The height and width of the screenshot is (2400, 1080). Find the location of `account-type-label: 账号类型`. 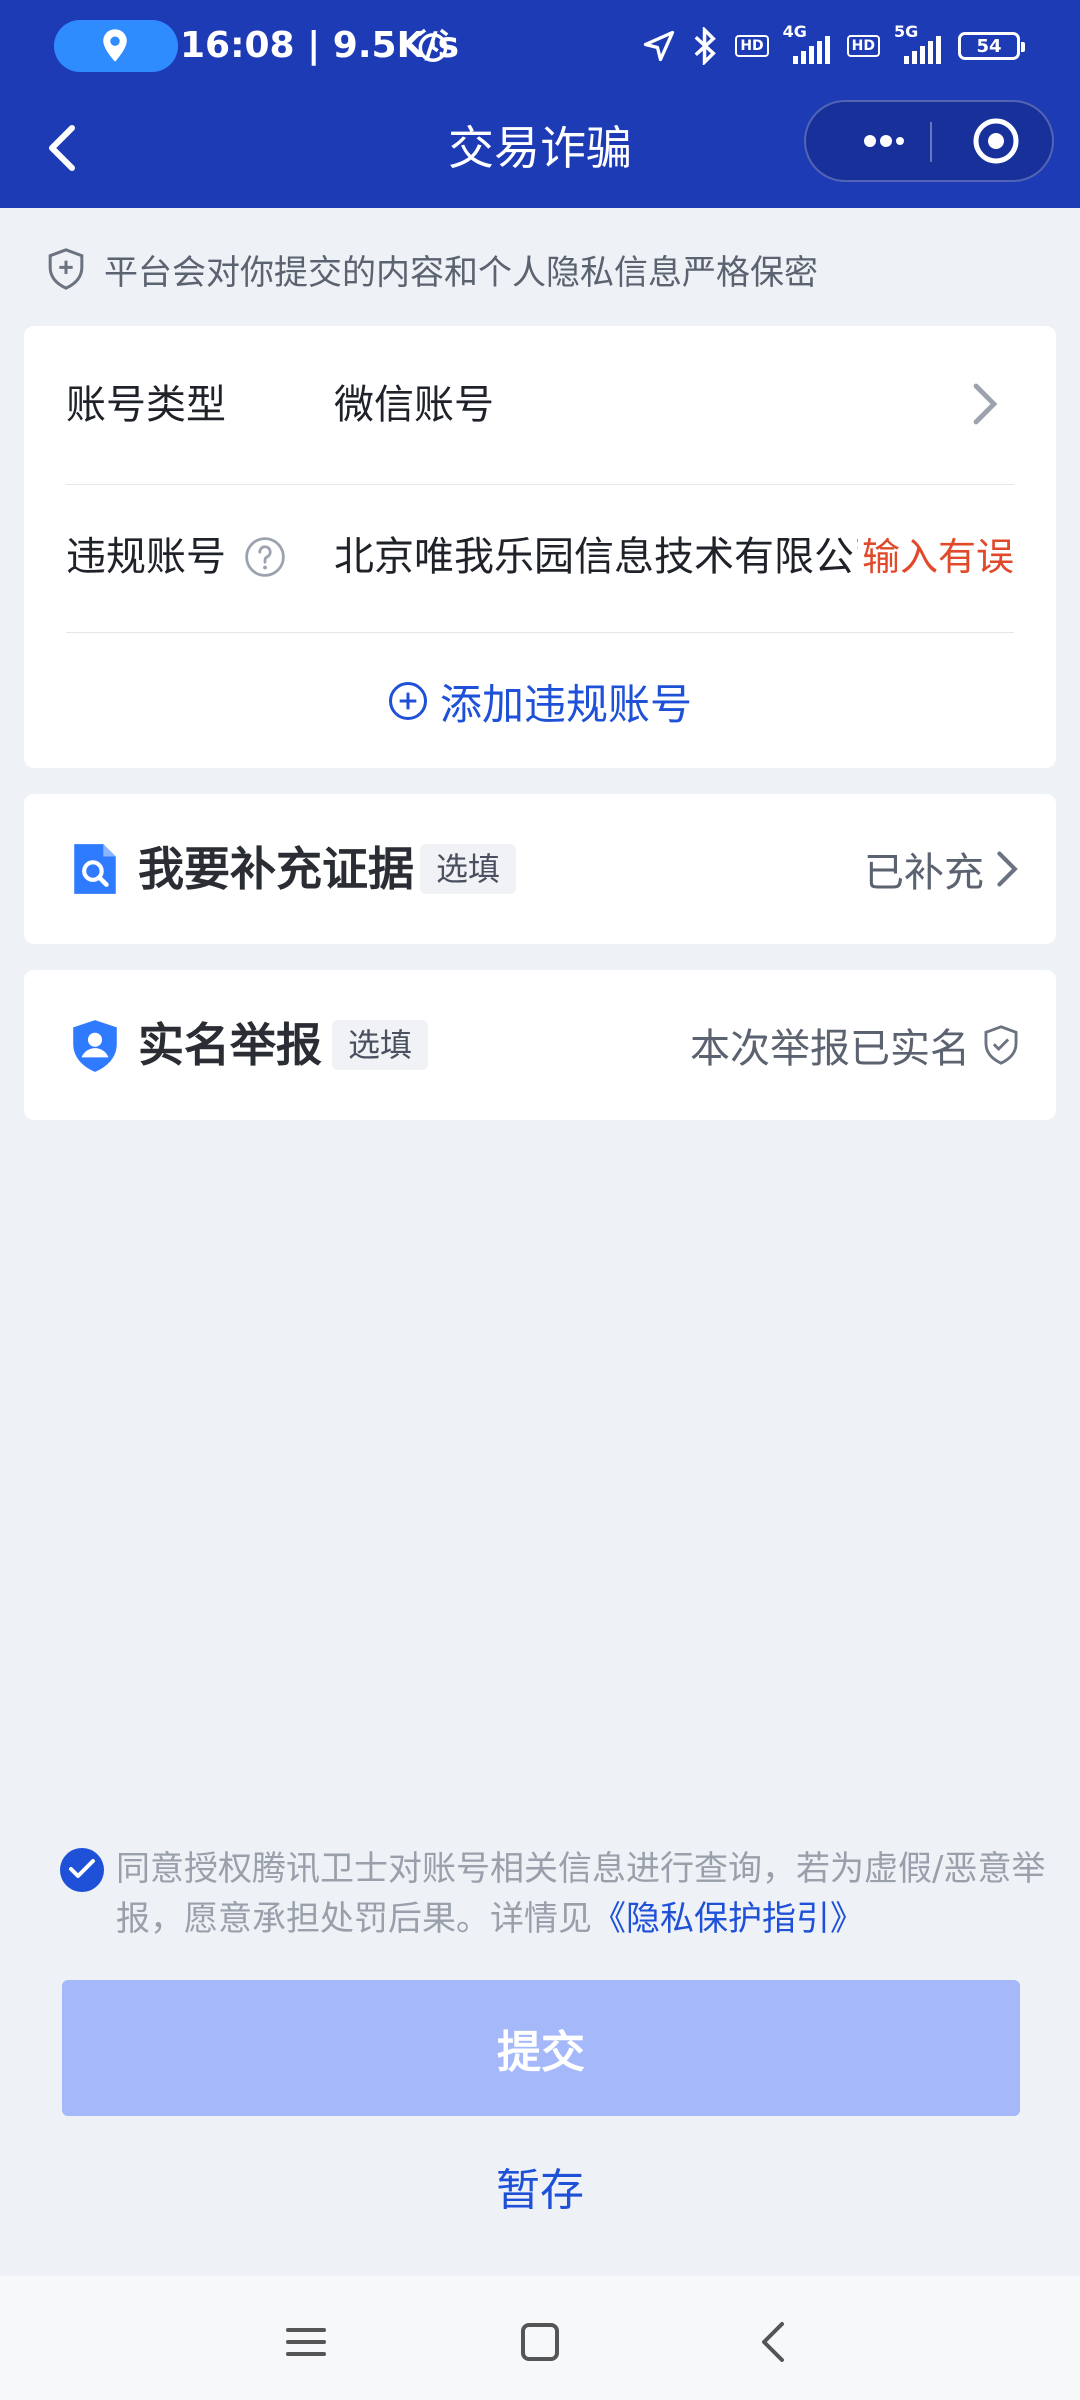

account-type-label: 账号类型 is located at coordinates (146, 405).